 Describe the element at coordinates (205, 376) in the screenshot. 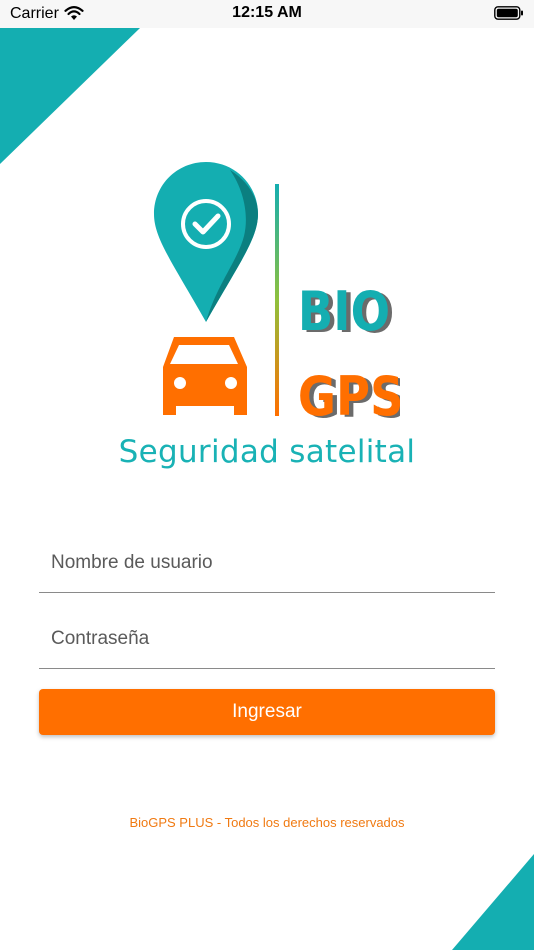

I see `car-icon` at that location.